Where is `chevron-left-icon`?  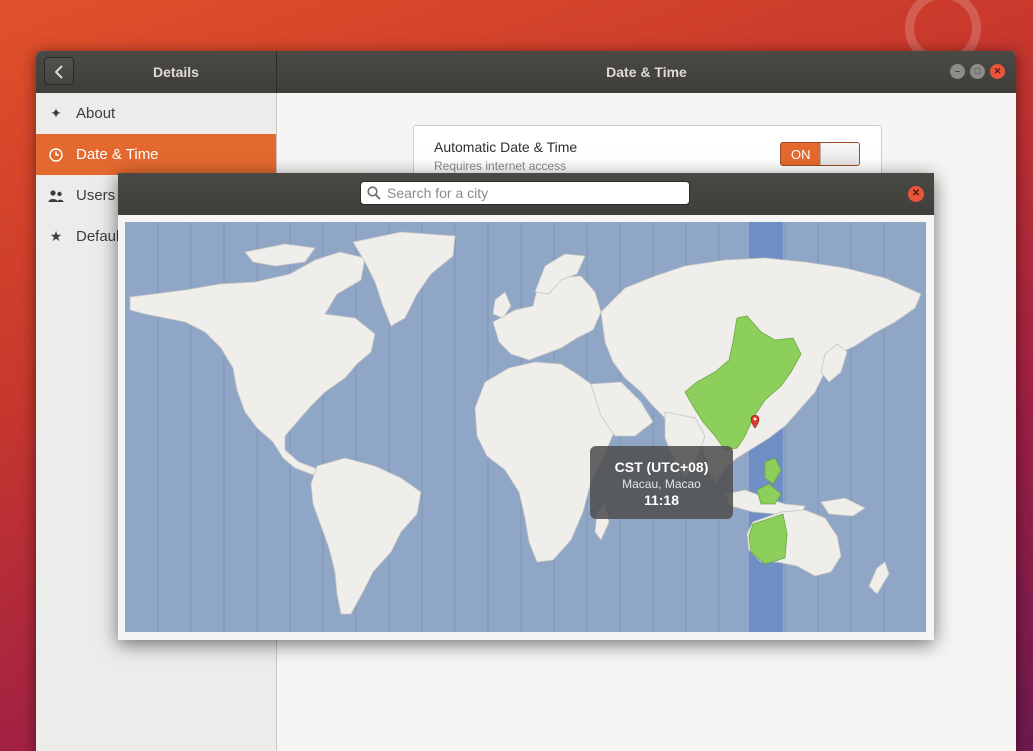
chevron-left-icon is located at coordinates (58, 72).